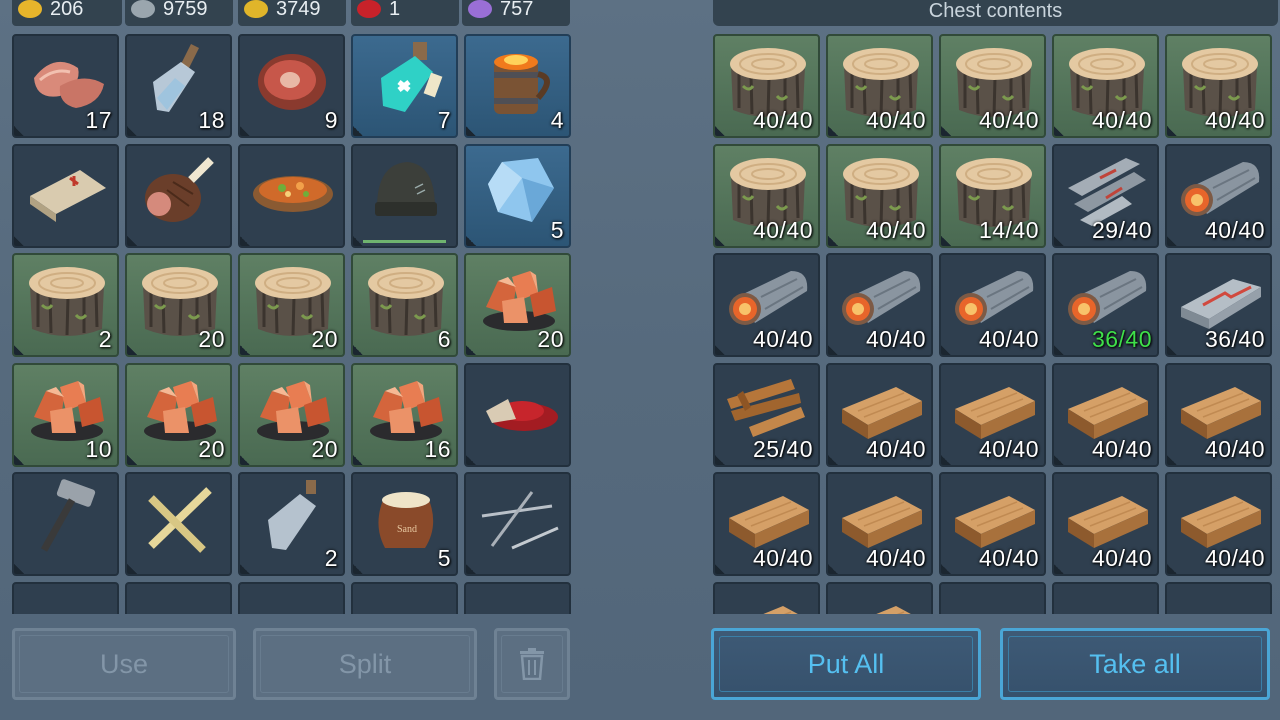 Image resolution: width=1280 pixels, height=720 pixels. What do you see at coordinates (407, 529) in the screenshot?
I see `svg-text: Sand` at bounding box center [407, 529].